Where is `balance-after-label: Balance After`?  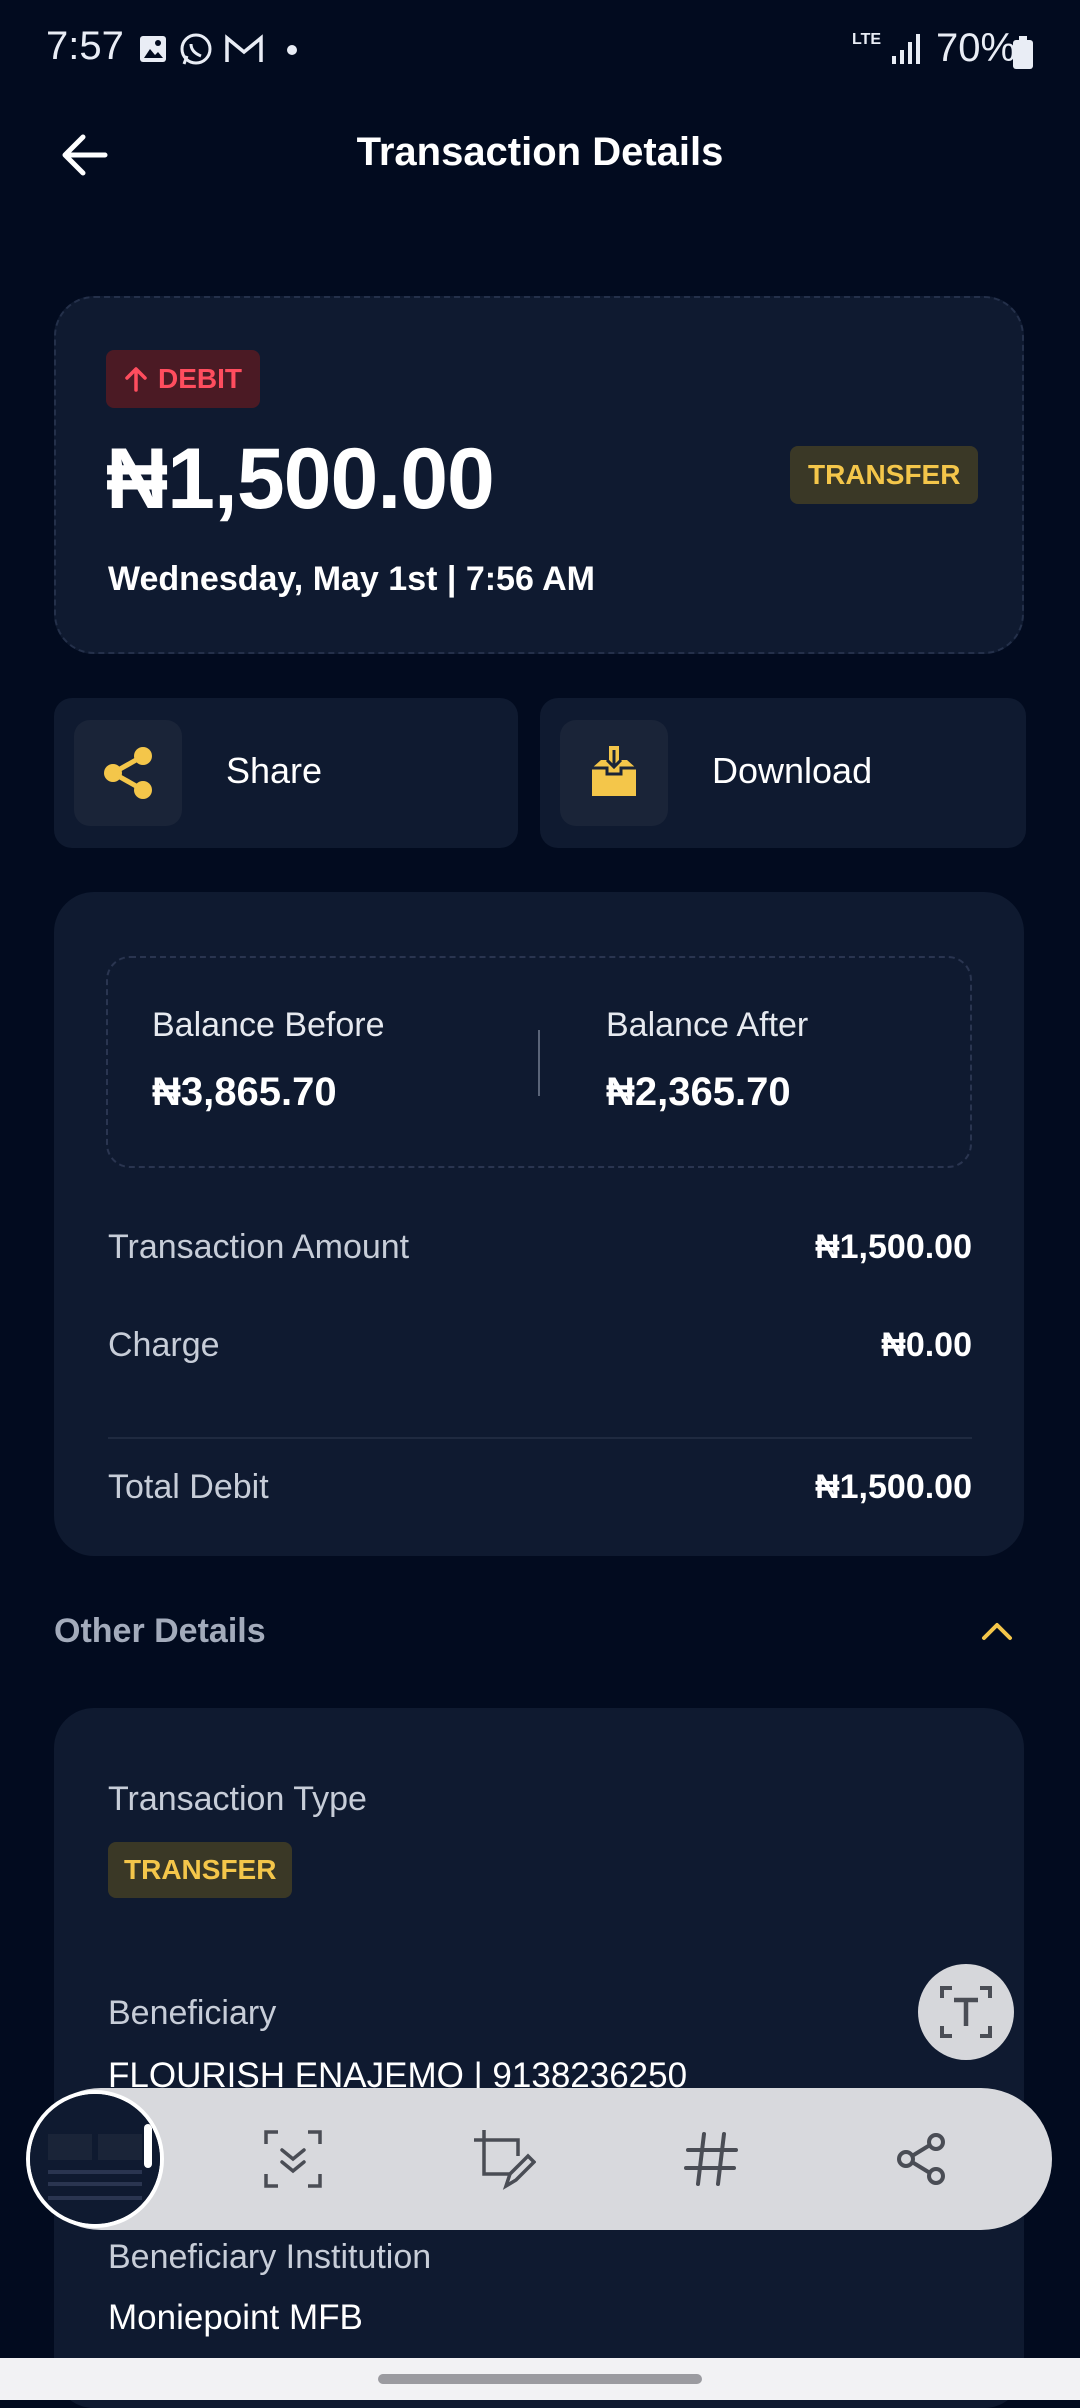
balance-after-label: Balance After is located at coordinates (707, 1025).